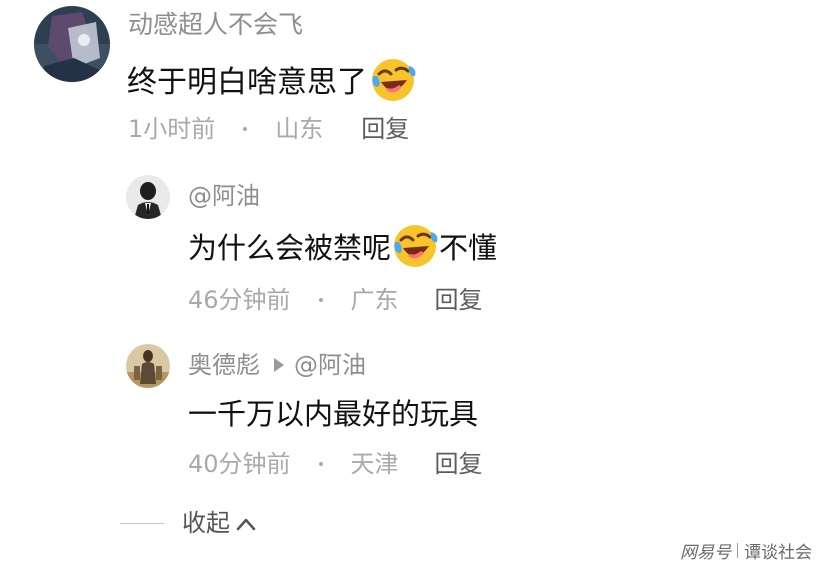 This screenshot has width=832, height=567. What do you see at coordinates (468, 248) in the screenshot?
I see `reply-text-after: 不懂` at bounding box center [468, 248].